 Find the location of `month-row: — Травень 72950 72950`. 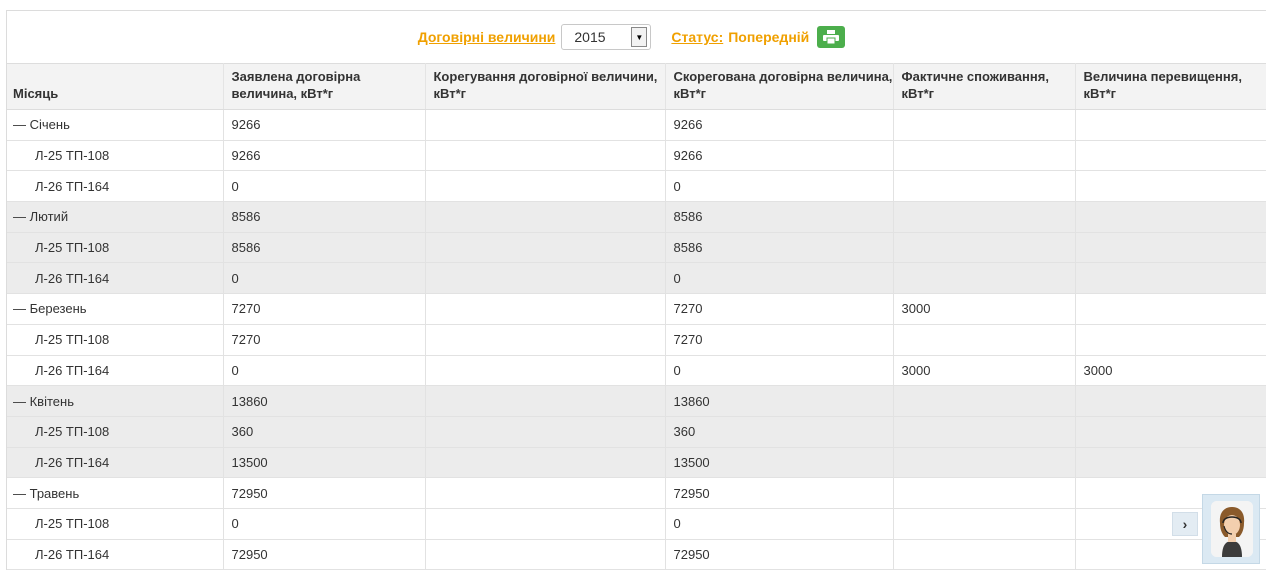

month-row: — Травень 72950 72950 is located at coordinates (636, 493).